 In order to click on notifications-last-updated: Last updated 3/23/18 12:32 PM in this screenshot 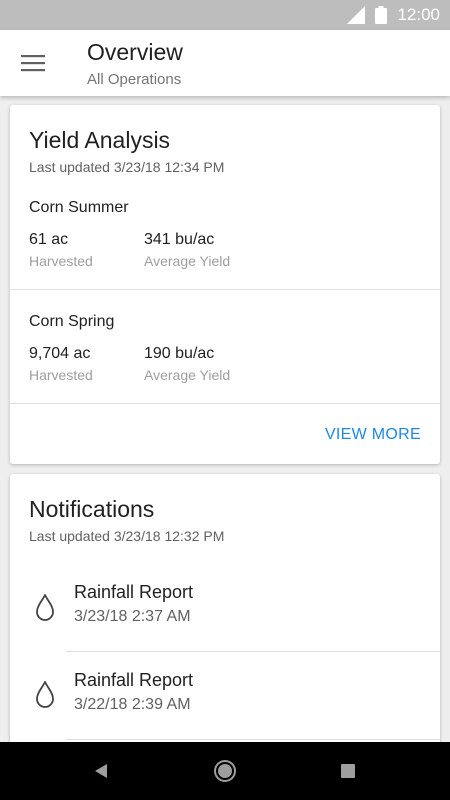, I will do `click(127, 536)`.